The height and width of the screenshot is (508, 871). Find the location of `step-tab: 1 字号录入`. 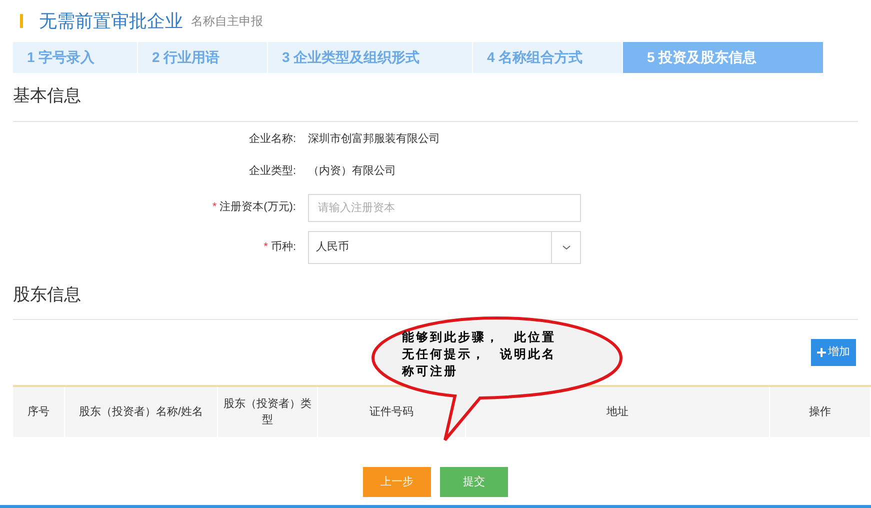

step-tab: 1 字号录入 is located at coordinates (75, 57).